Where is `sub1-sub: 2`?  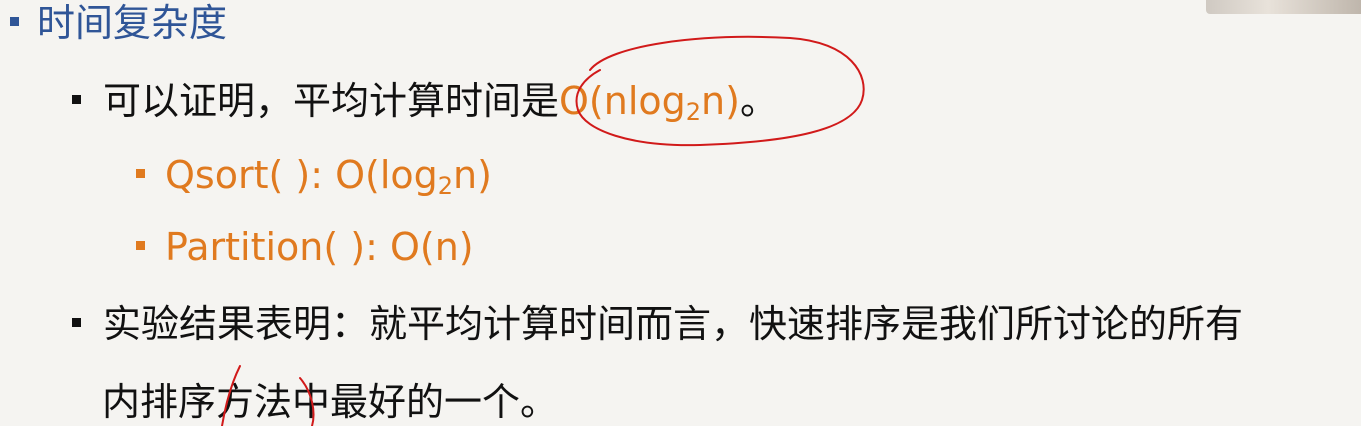
sub1-sub: 2 is located at coordinates (445, 186).